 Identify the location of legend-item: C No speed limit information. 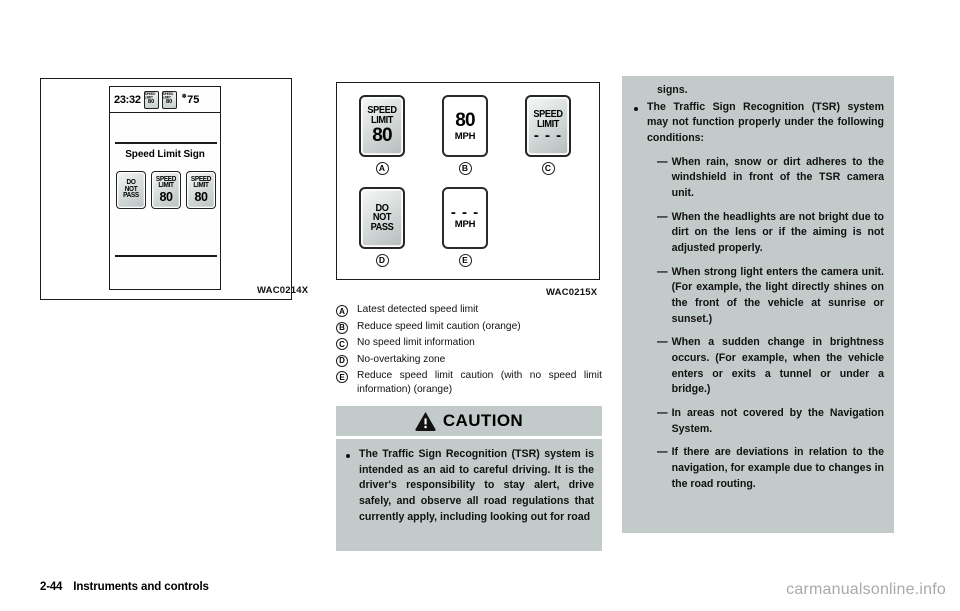
(469, 343).